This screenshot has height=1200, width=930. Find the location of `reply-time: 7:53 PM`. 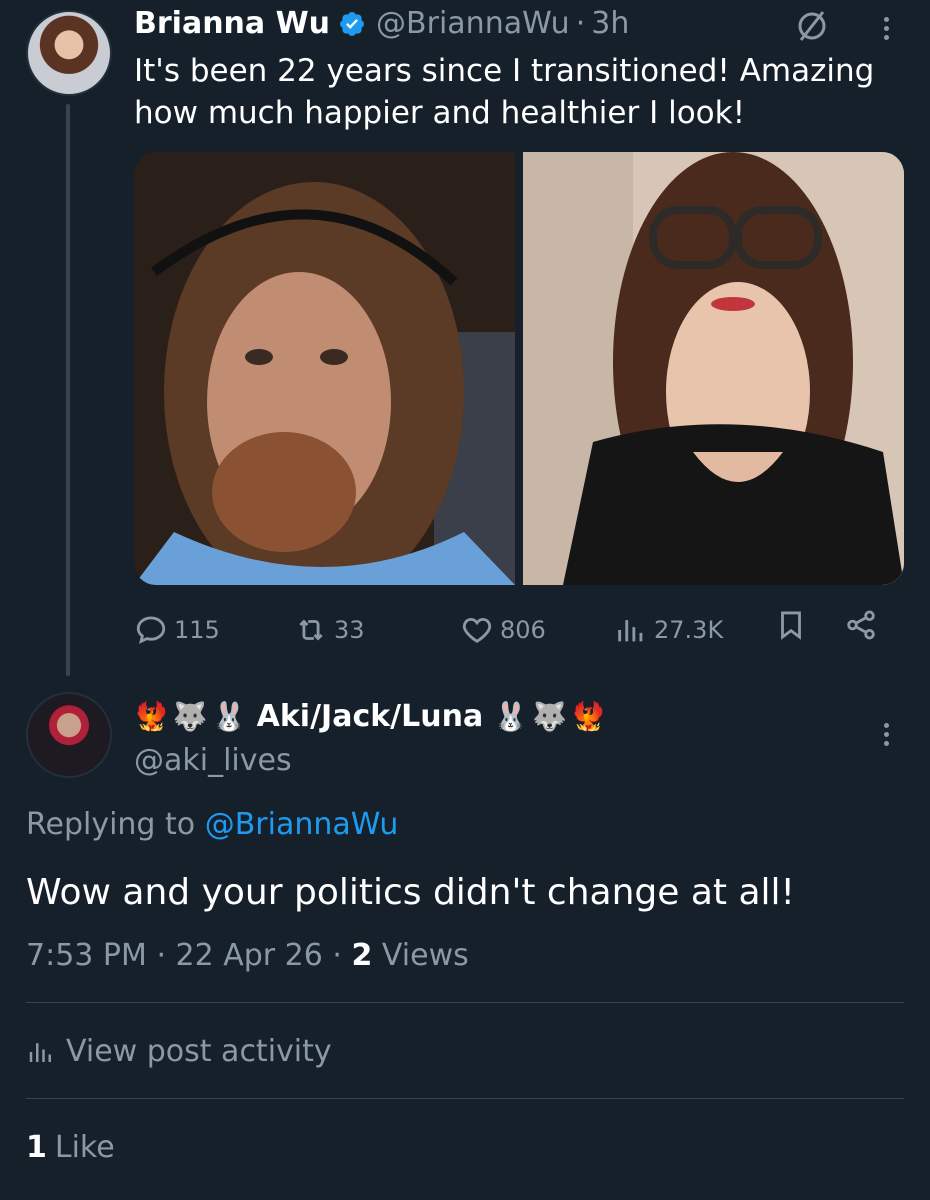

reply-time: 7:53 PM is located at coordinates (86, 955).